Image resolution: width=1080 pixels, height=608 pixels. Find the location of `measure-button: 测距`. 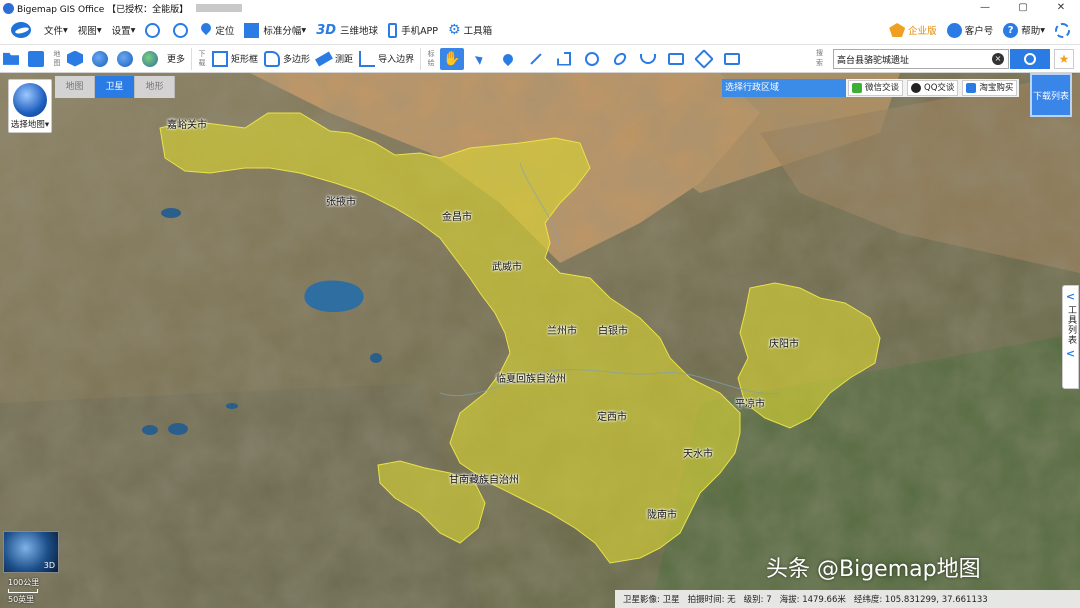

measure-button: 测距 is located at coordinates (334, 59).